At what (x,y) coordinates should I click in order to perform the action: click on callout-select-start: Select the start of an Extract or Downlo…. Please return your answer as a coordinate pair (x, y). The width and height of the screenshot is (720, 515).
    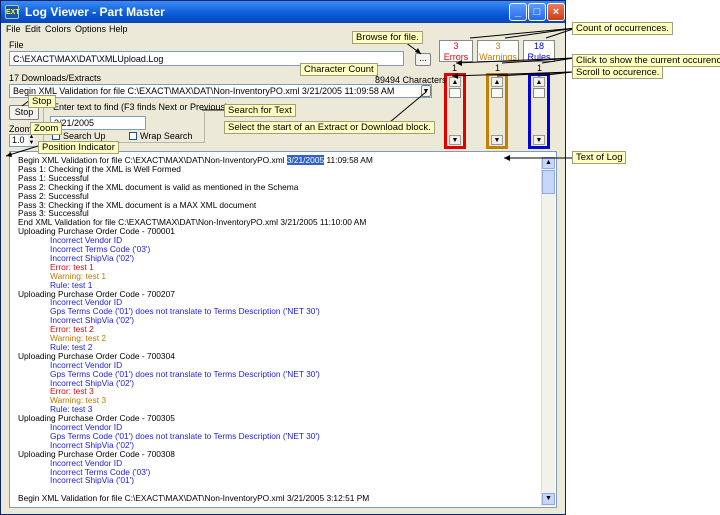
    Looking at the image, I should click on (329, 127).